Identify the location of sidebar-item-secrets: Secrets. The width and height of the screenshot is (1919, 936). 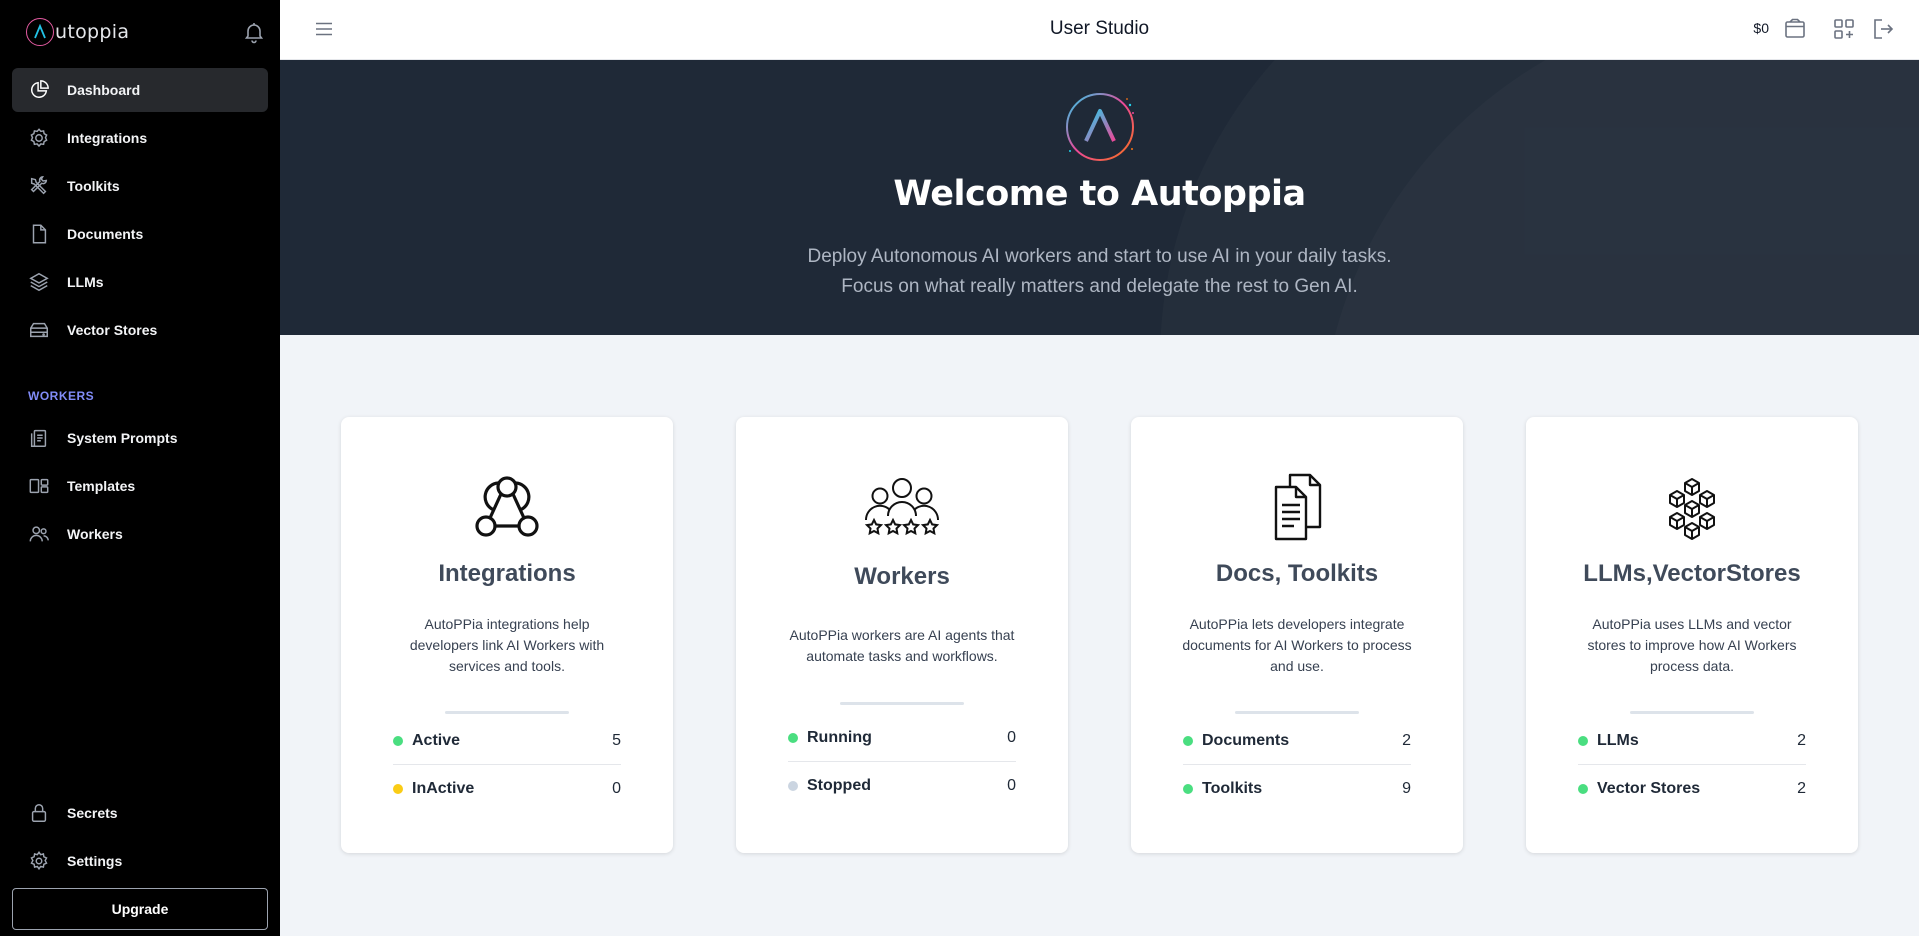
(140, 813).